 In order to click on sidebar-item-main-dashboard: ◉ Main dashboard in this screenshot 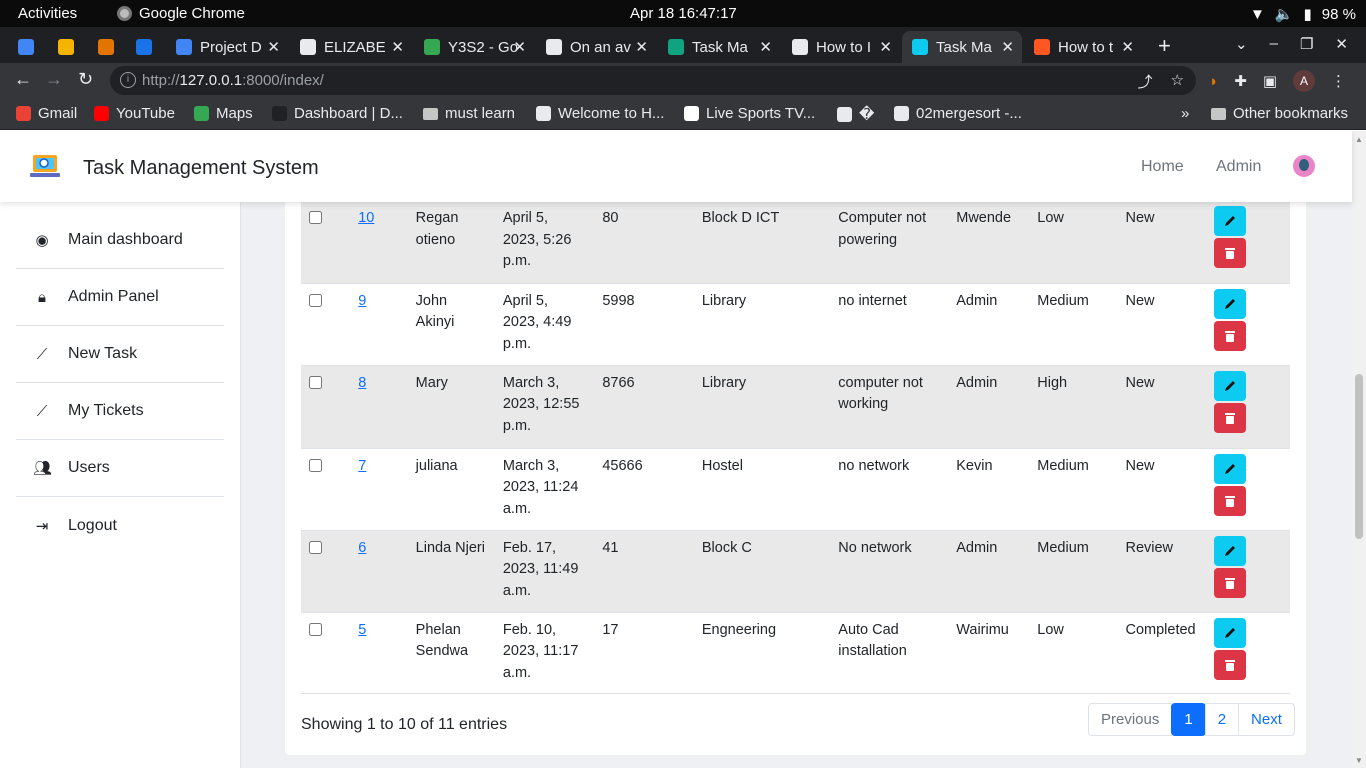, I will do `click(120, 240)`.